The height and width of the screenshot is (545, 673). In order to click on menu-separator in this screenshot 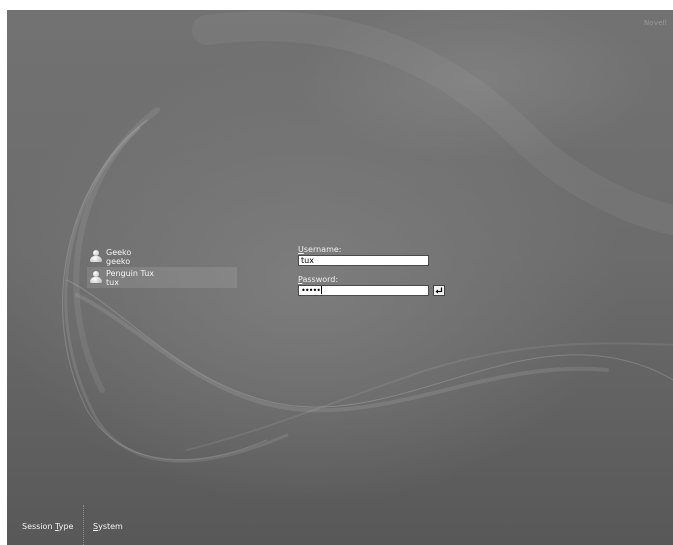, I will do `click(83, 525)`.